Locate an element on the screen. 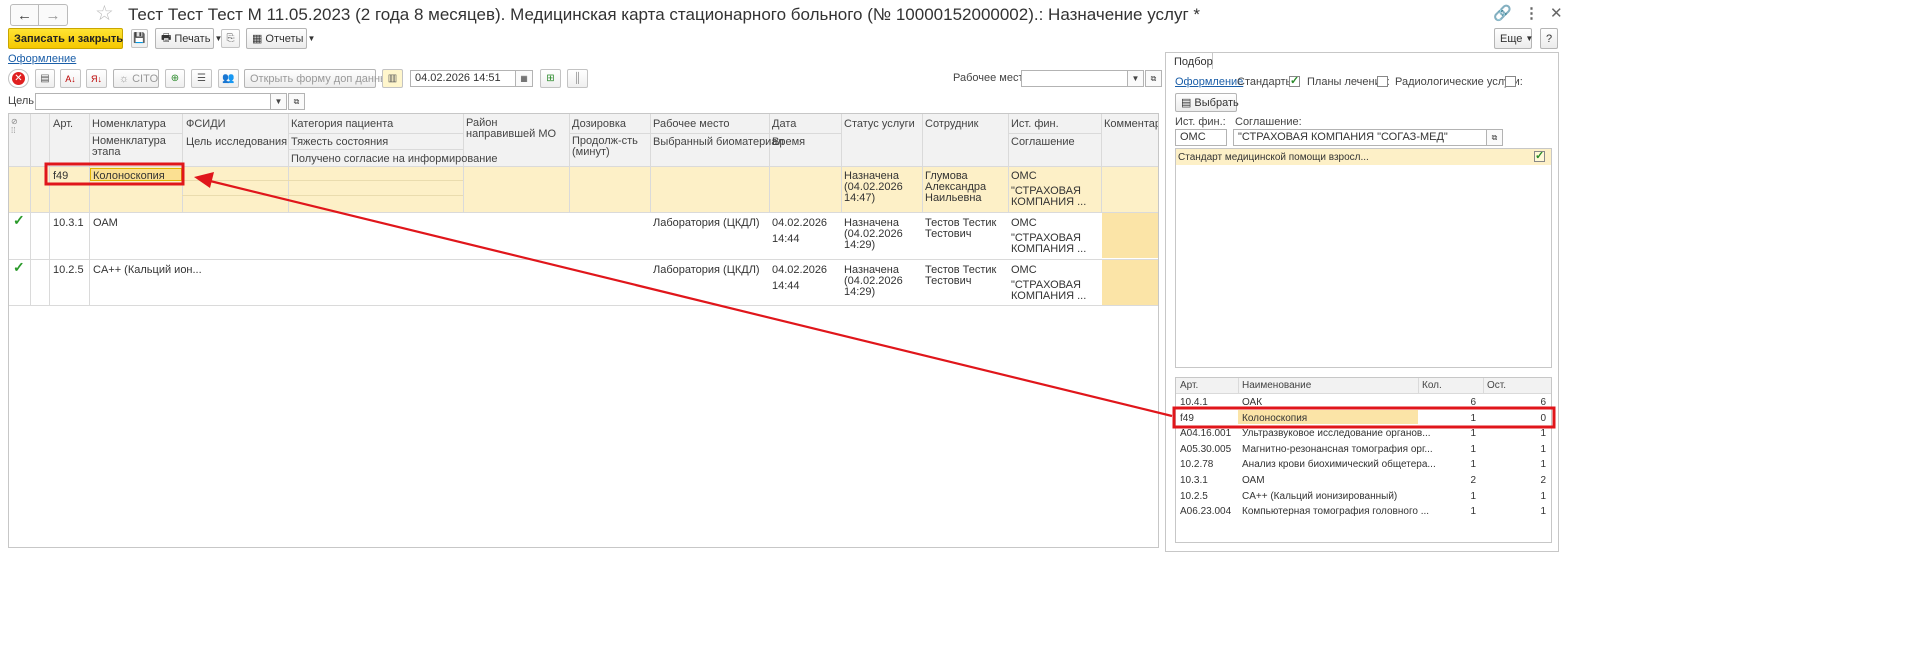 This screenshot has height=665, width=1909. annotation-box-main is located at coordinates (114, 174).